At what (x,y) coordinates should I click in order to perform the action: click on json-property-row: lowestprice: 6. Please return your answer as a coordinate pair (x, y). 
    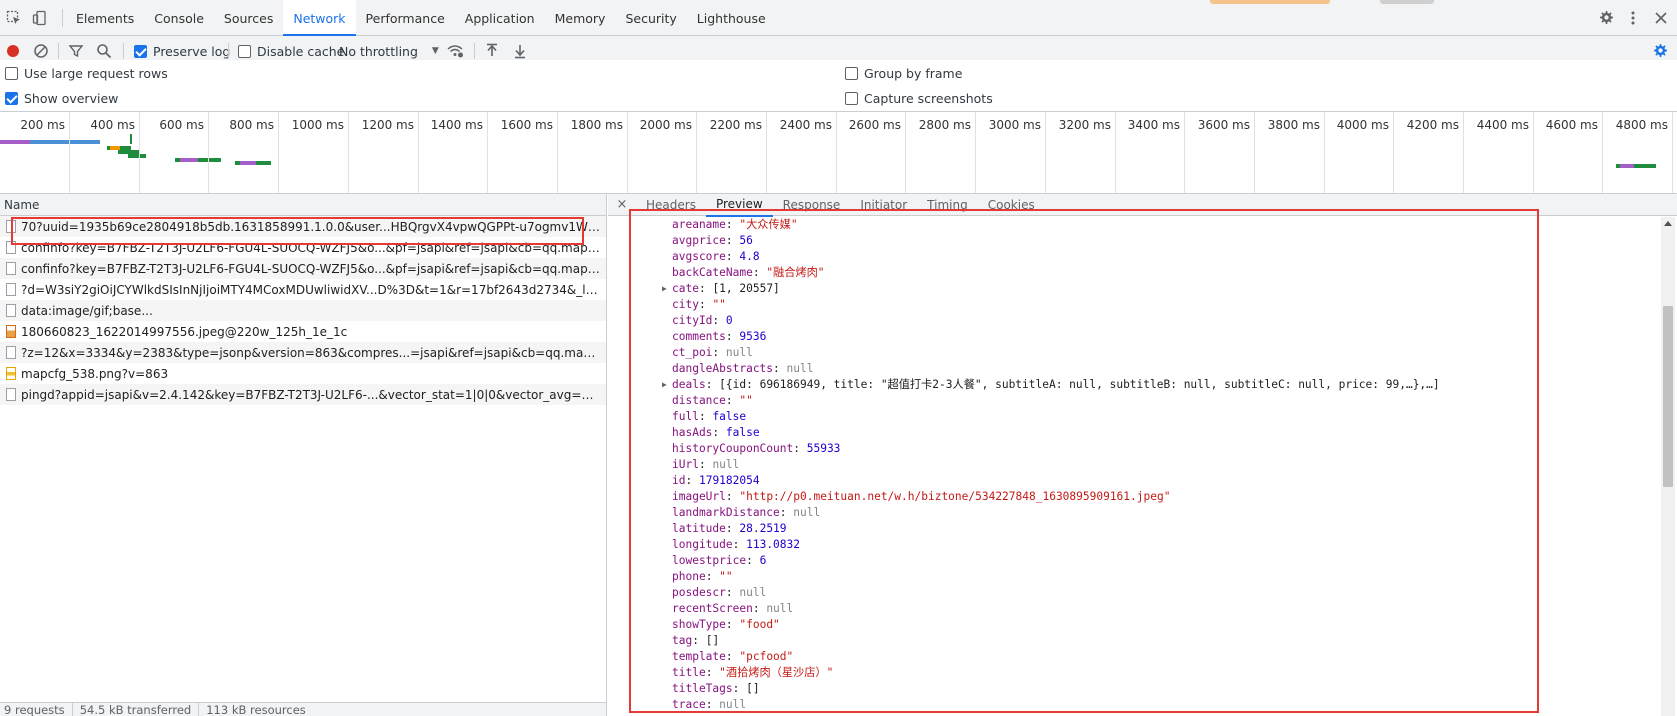
    Looking at the image, I should click on (1133, 561).